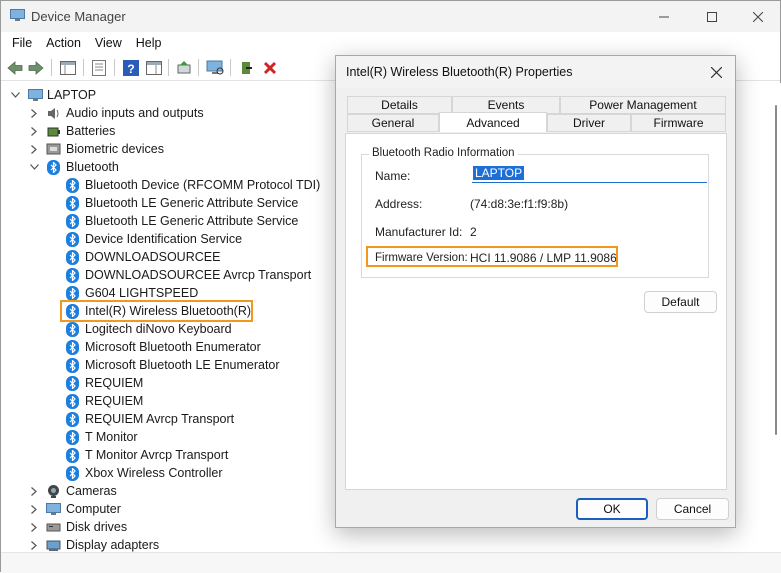 The height and width of the screenshot is (573, 781). I want to click on tree-item-label: G604 LIGHTSPEED, so click(142, 293).